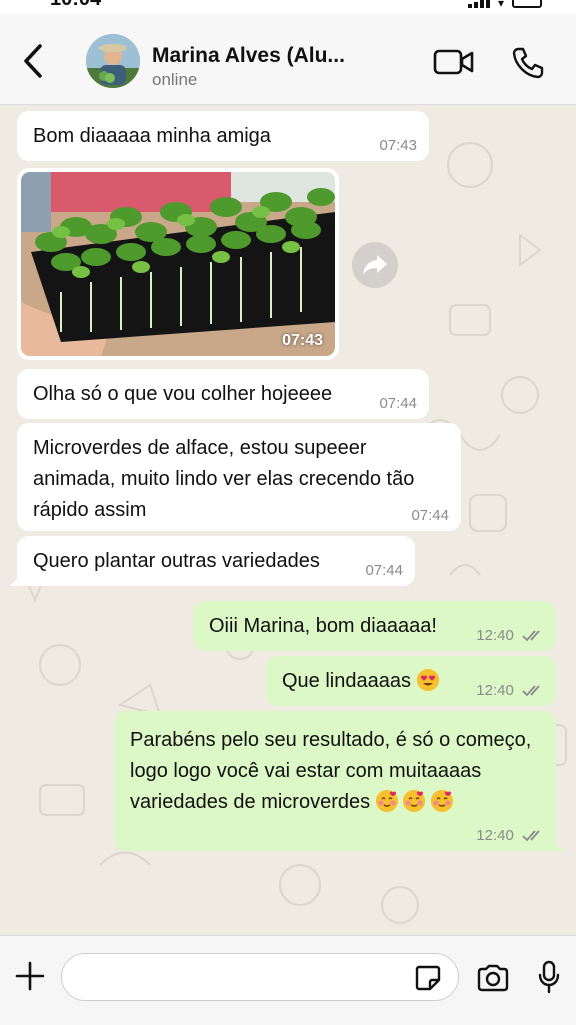  What do you see at coordinates (75, 5) in the screenshot?
I see `status-time: 10:04` at bounding box center [75, 5].